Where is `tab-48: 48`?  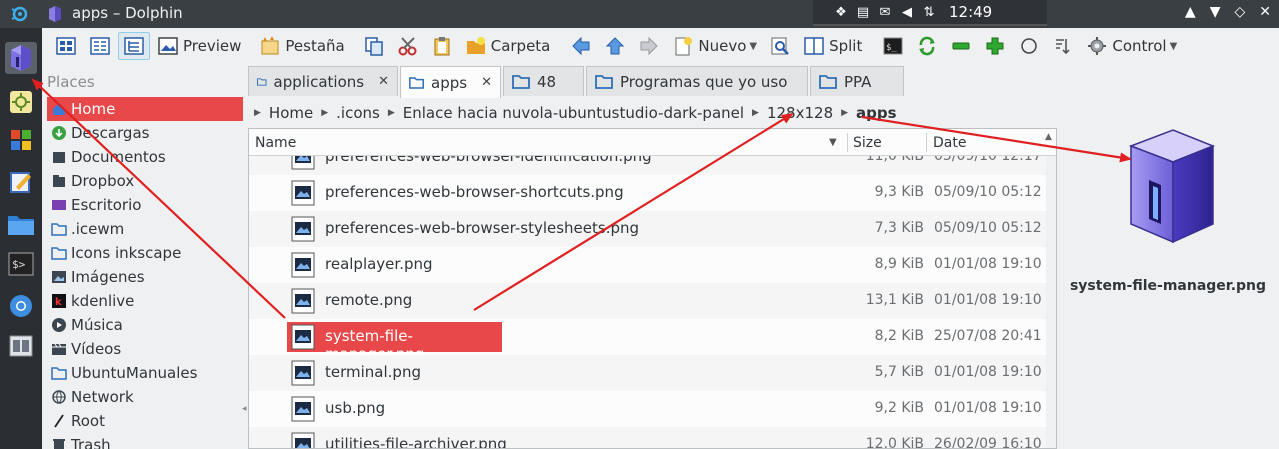 tab-48: 48 is located at coordinates (543, 81).